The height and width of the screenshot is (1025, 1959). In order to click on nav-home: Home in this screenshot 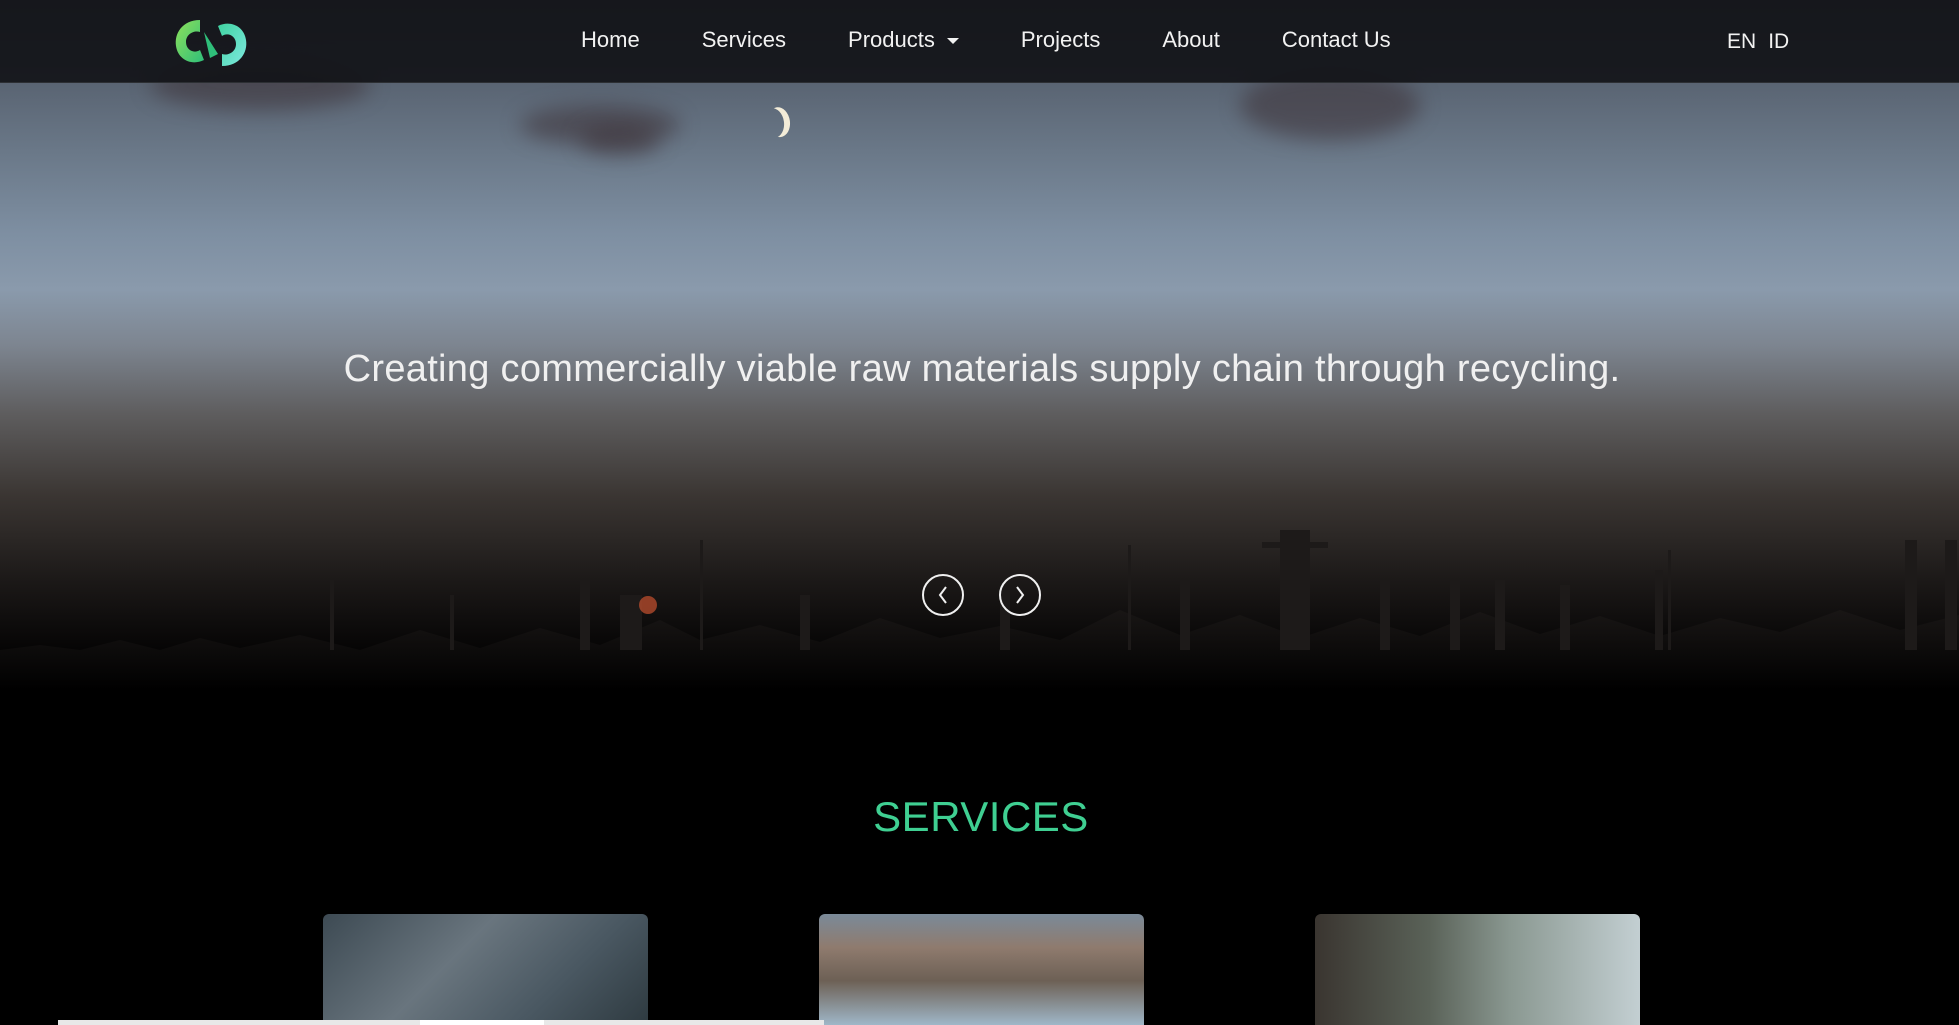, I will do `click(610, 40)`.